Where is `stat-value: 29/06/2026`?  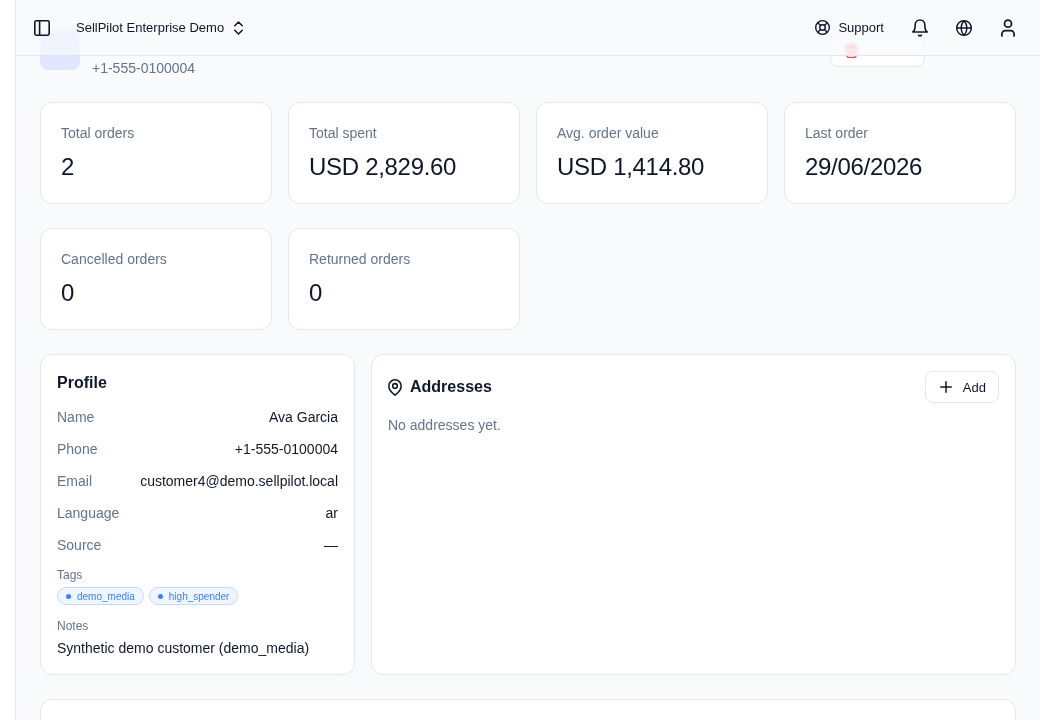 stat-value: 29/06/2026 is located at coordinates (864, 167).